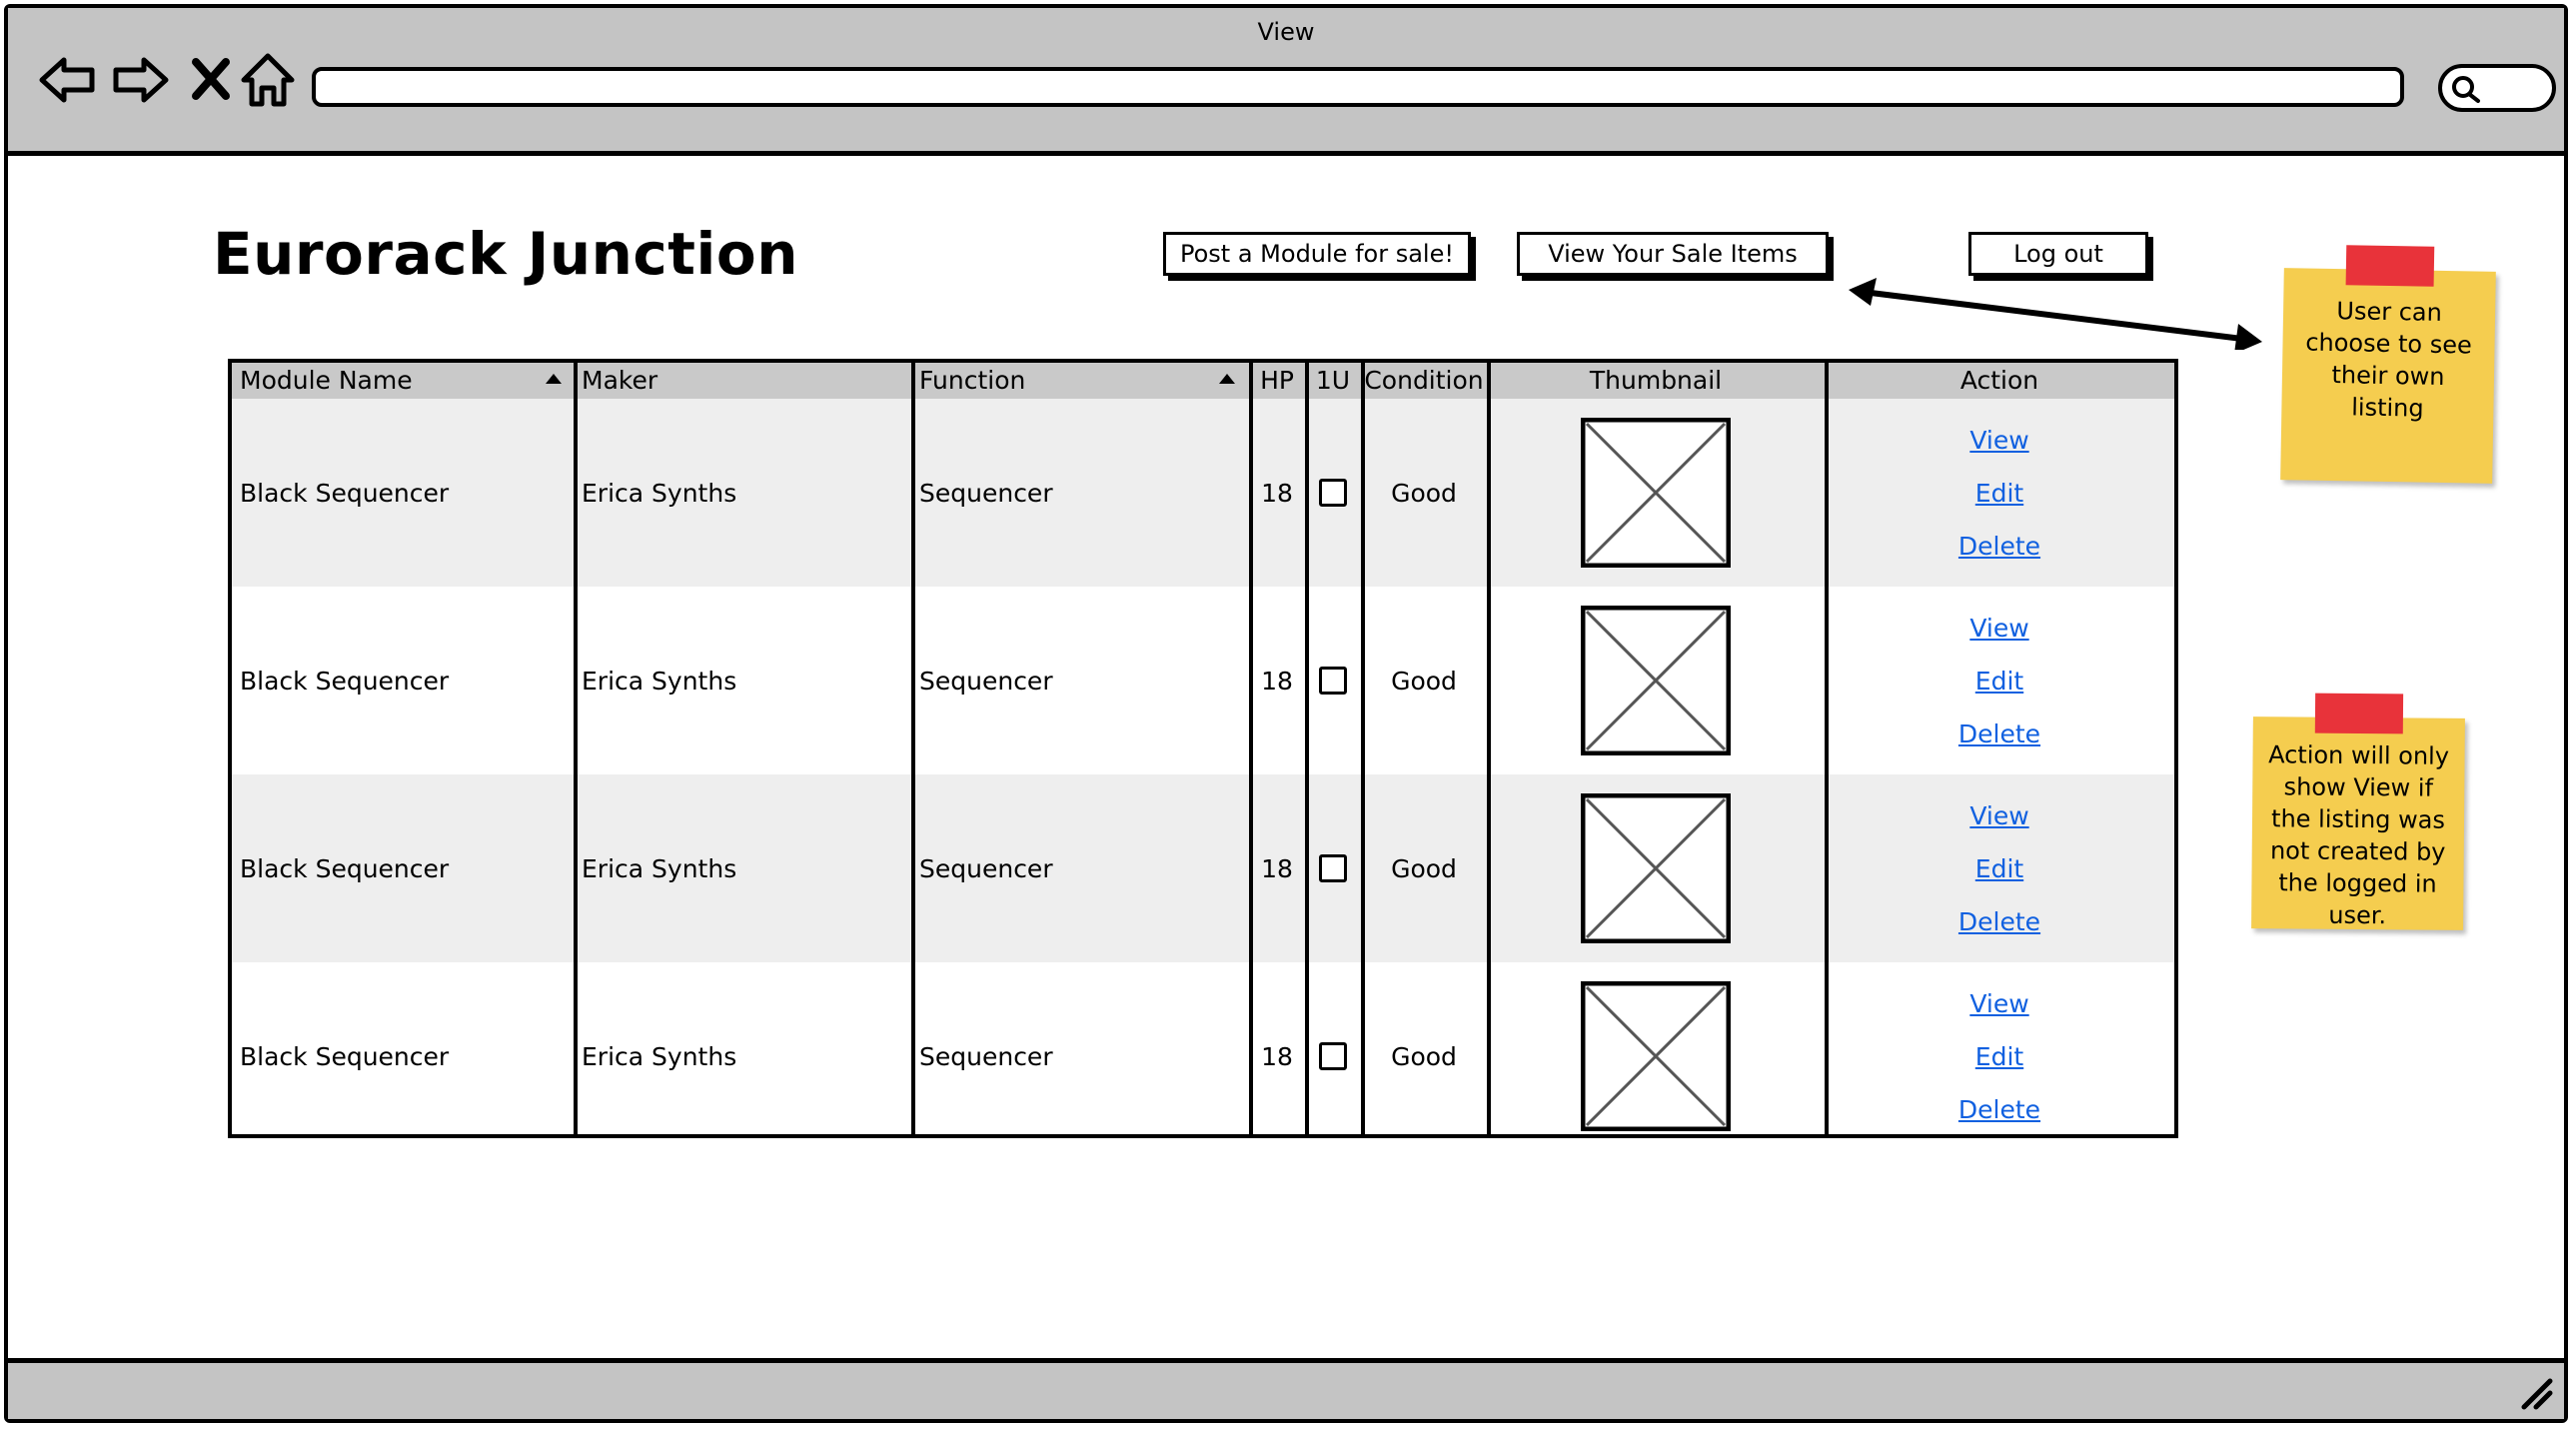 This screenshot has height=1429, width=2576. Describe the element at coordinates (2055, 314) in the screenshot. I see `annotation-arrow-icon` at that location.